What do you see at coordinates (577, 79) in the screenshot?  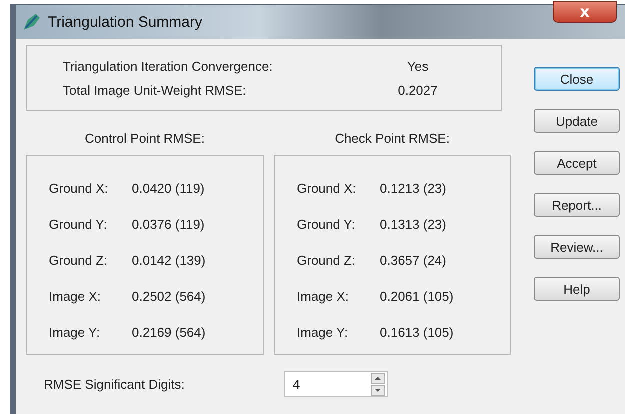 I see `dialog-button: Close` at bounding box center [577, 79].